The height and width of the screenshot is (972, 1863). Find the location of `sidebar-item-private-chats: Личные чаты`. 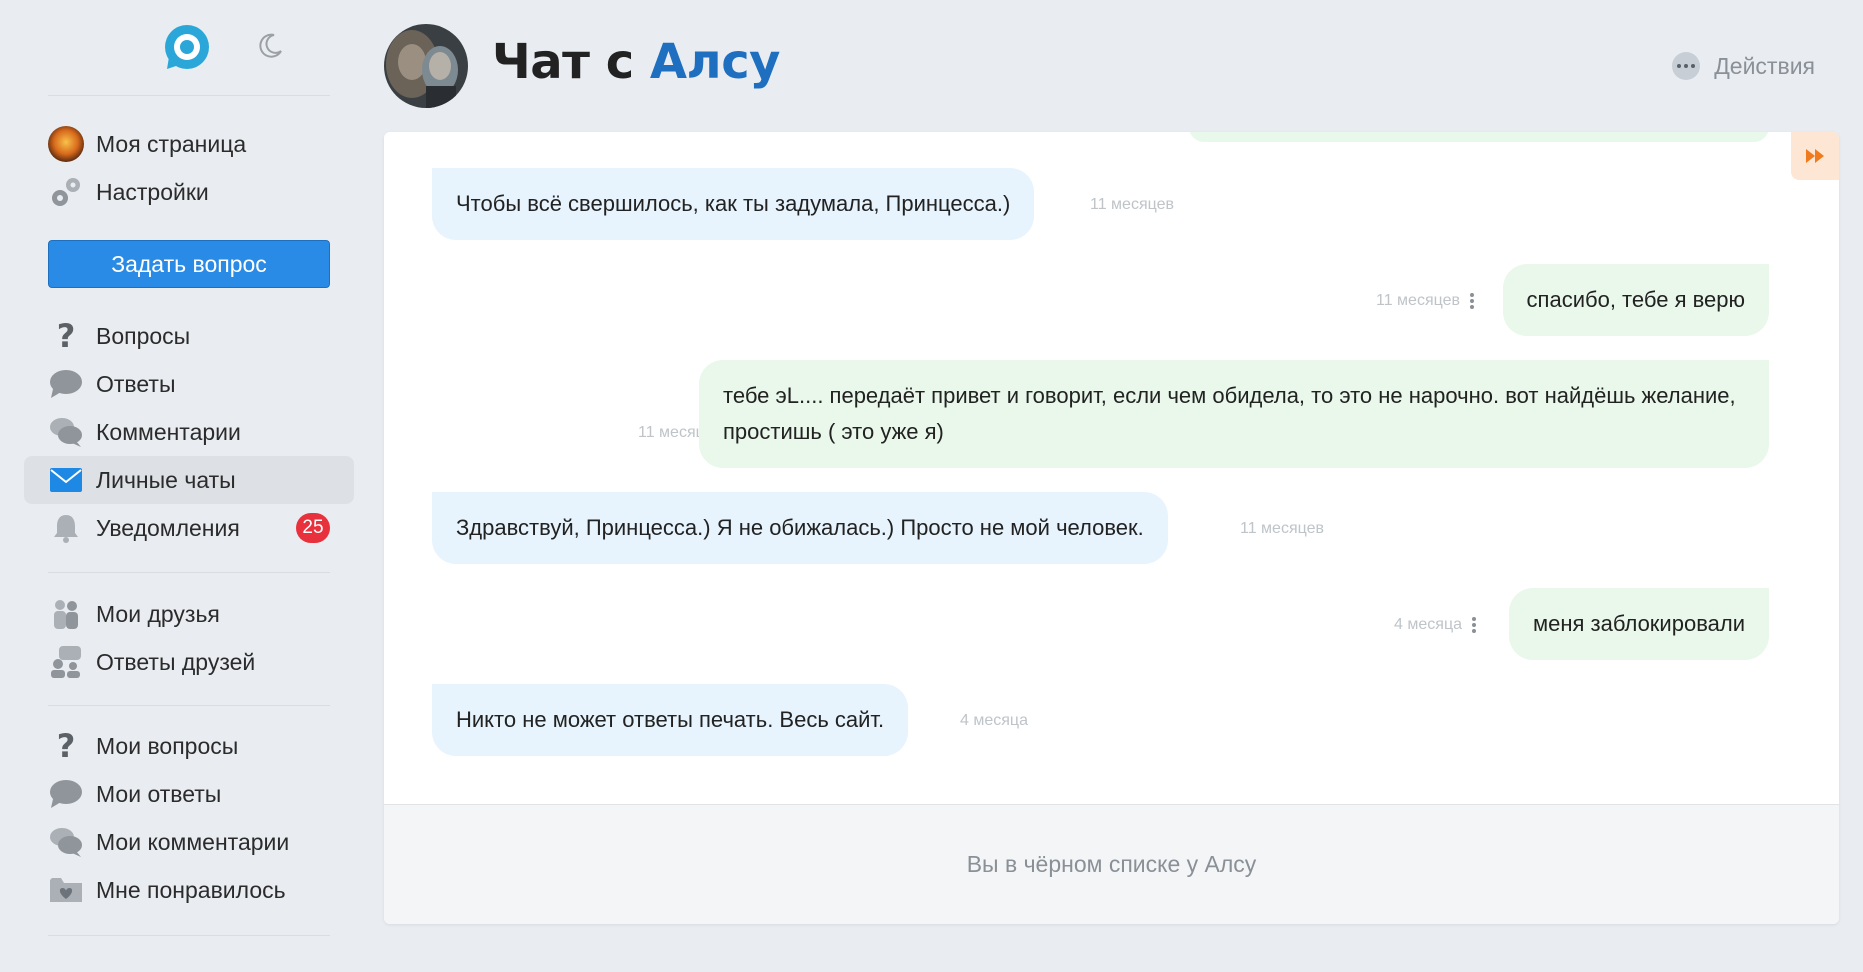

sidebar-item-private-chats: Личные чаты is located at coordinates (189, 480).